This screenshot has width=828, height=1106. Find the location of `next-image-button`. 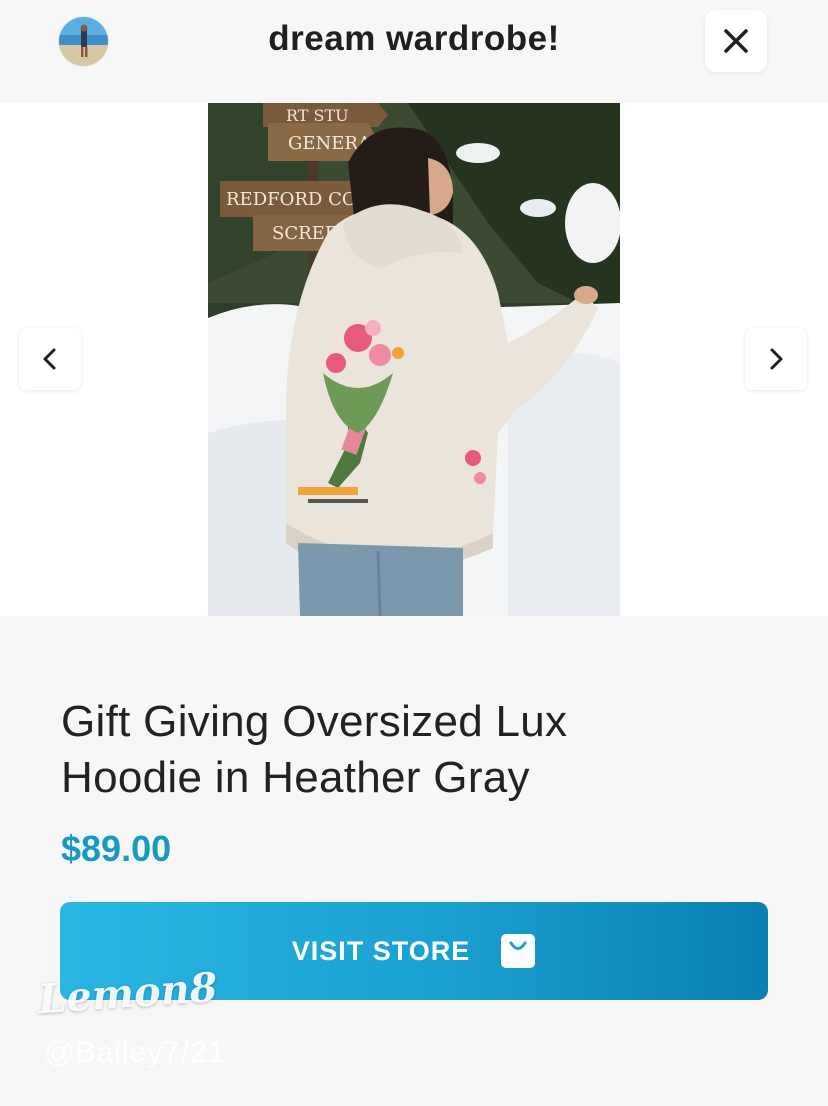

next-image-button is located at coordinates (776, 359).